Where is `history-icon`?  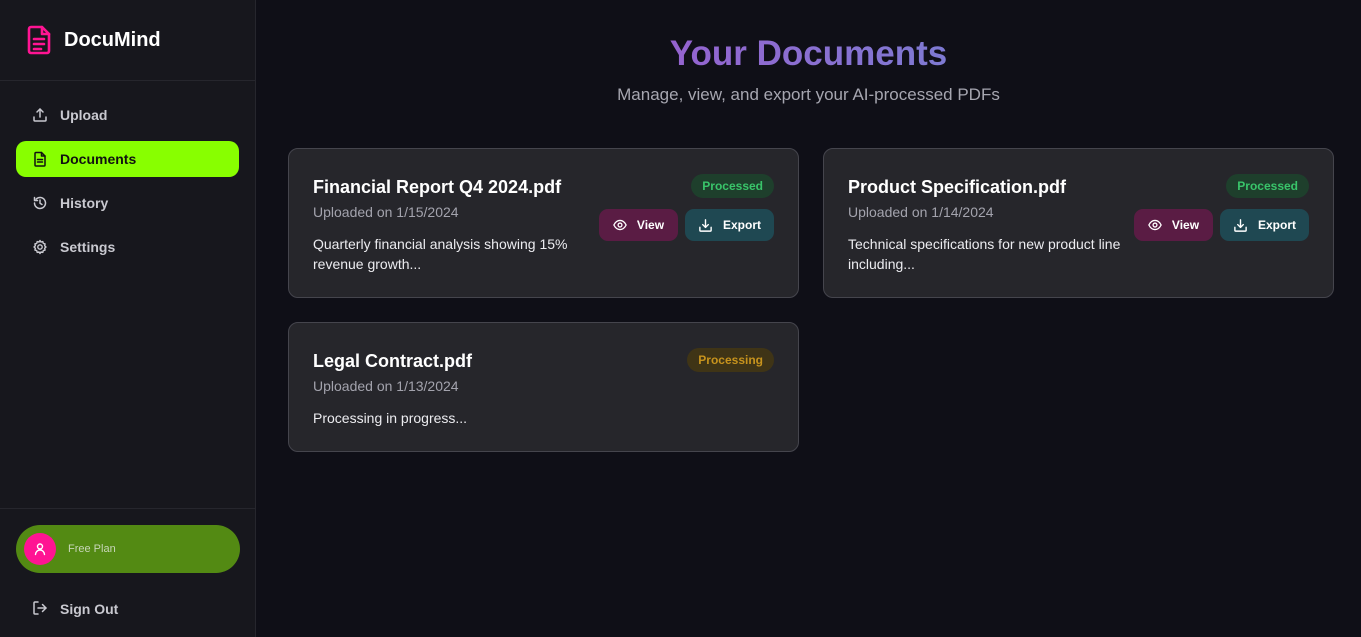
history-icon is located at coordinates (40, 203).